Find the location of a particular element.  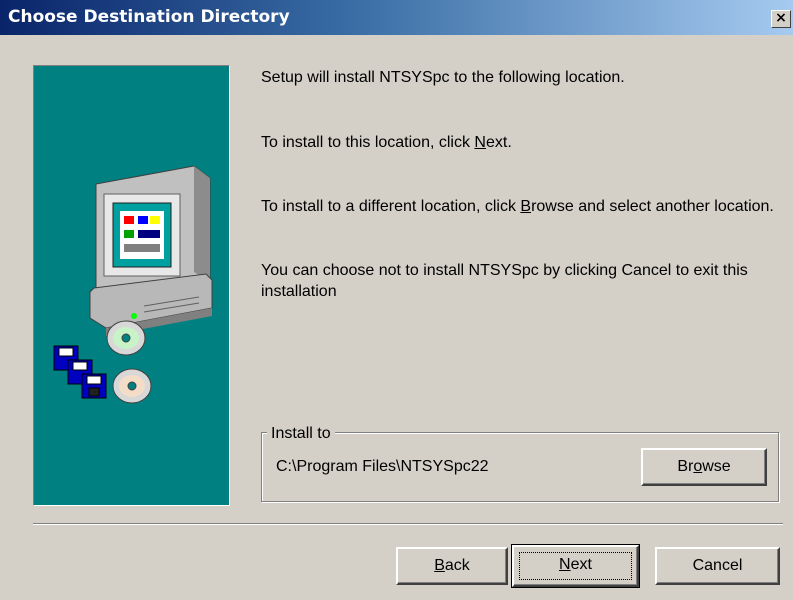

cancel-button: Cancel is located at coordinates (717, 566).